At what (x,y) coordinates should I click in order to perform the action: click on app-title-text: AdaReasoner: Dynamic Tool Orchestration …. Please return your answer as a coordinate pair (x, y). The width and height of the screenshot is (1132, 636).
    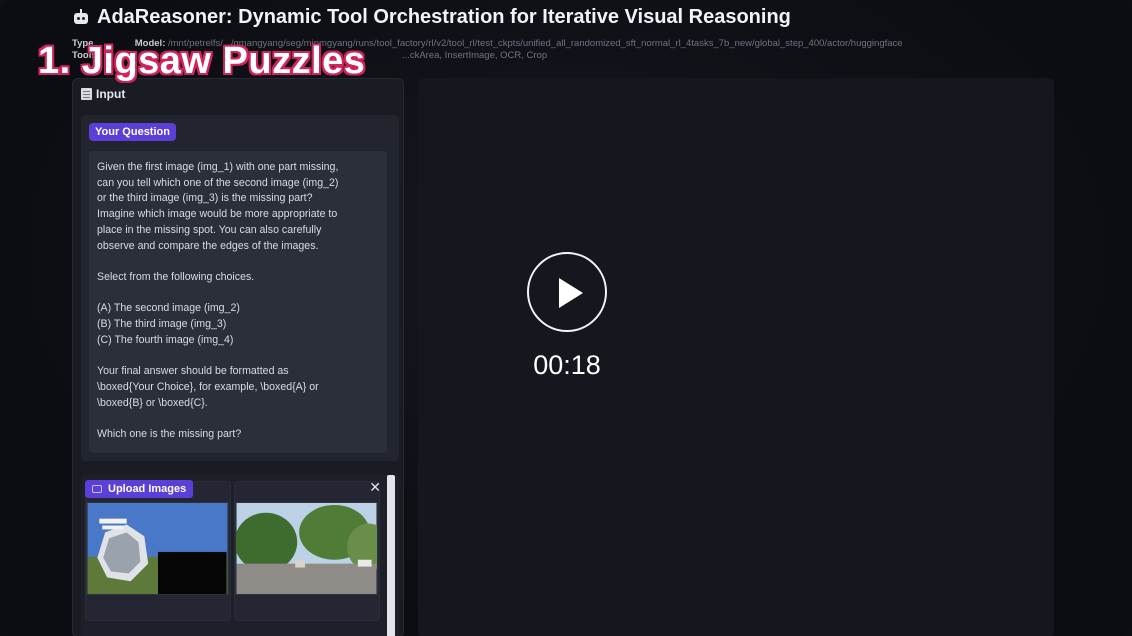
    Looking at the image, I should click on (444, 16).